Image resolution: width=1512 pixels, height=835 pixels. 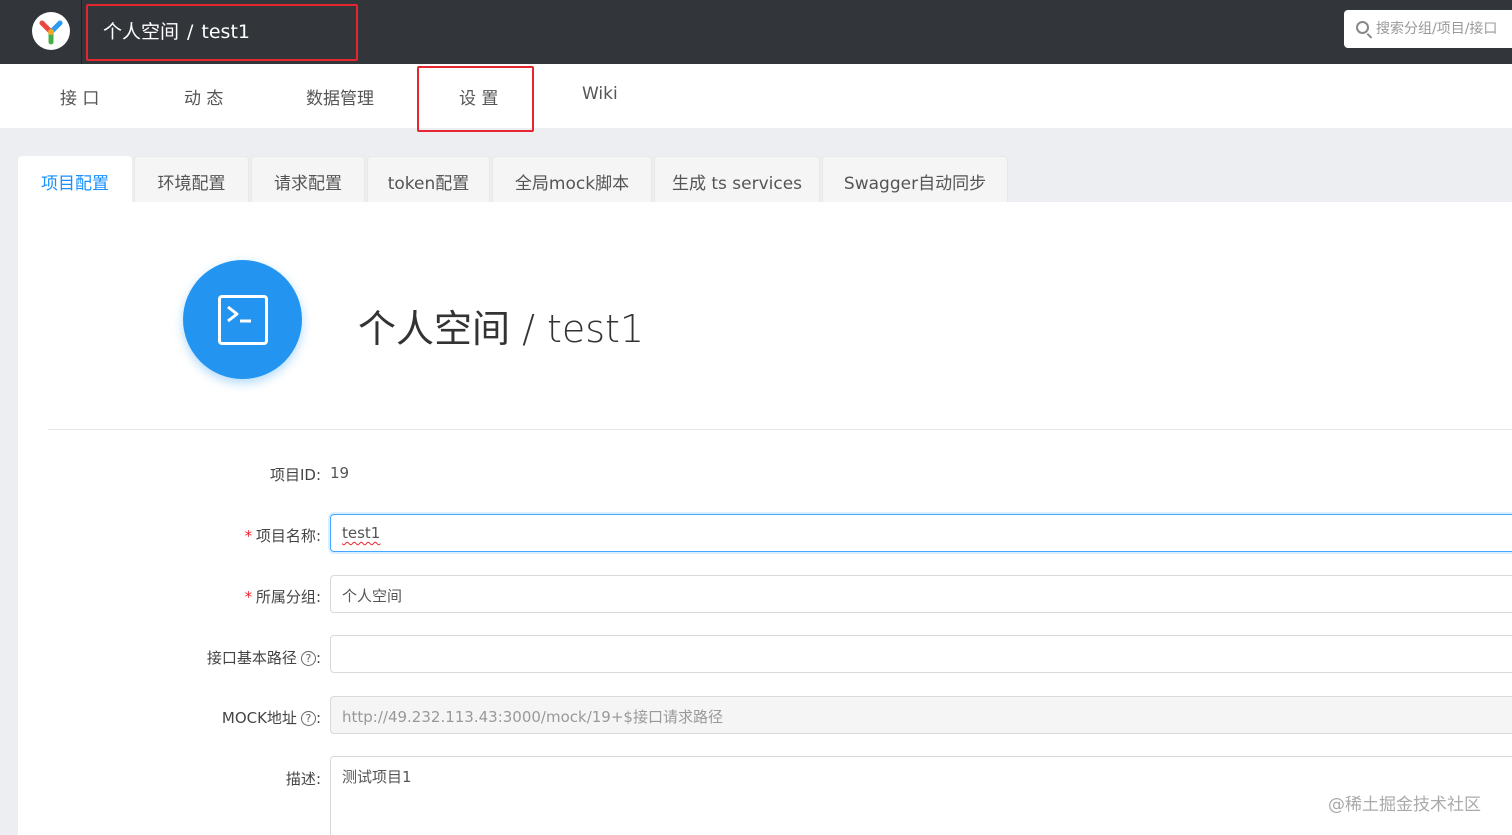 What do you see at coordinates (222, 32) in the screenshot?
I see `annotation-box-breadcrumb` at bounding box center [222, 32].